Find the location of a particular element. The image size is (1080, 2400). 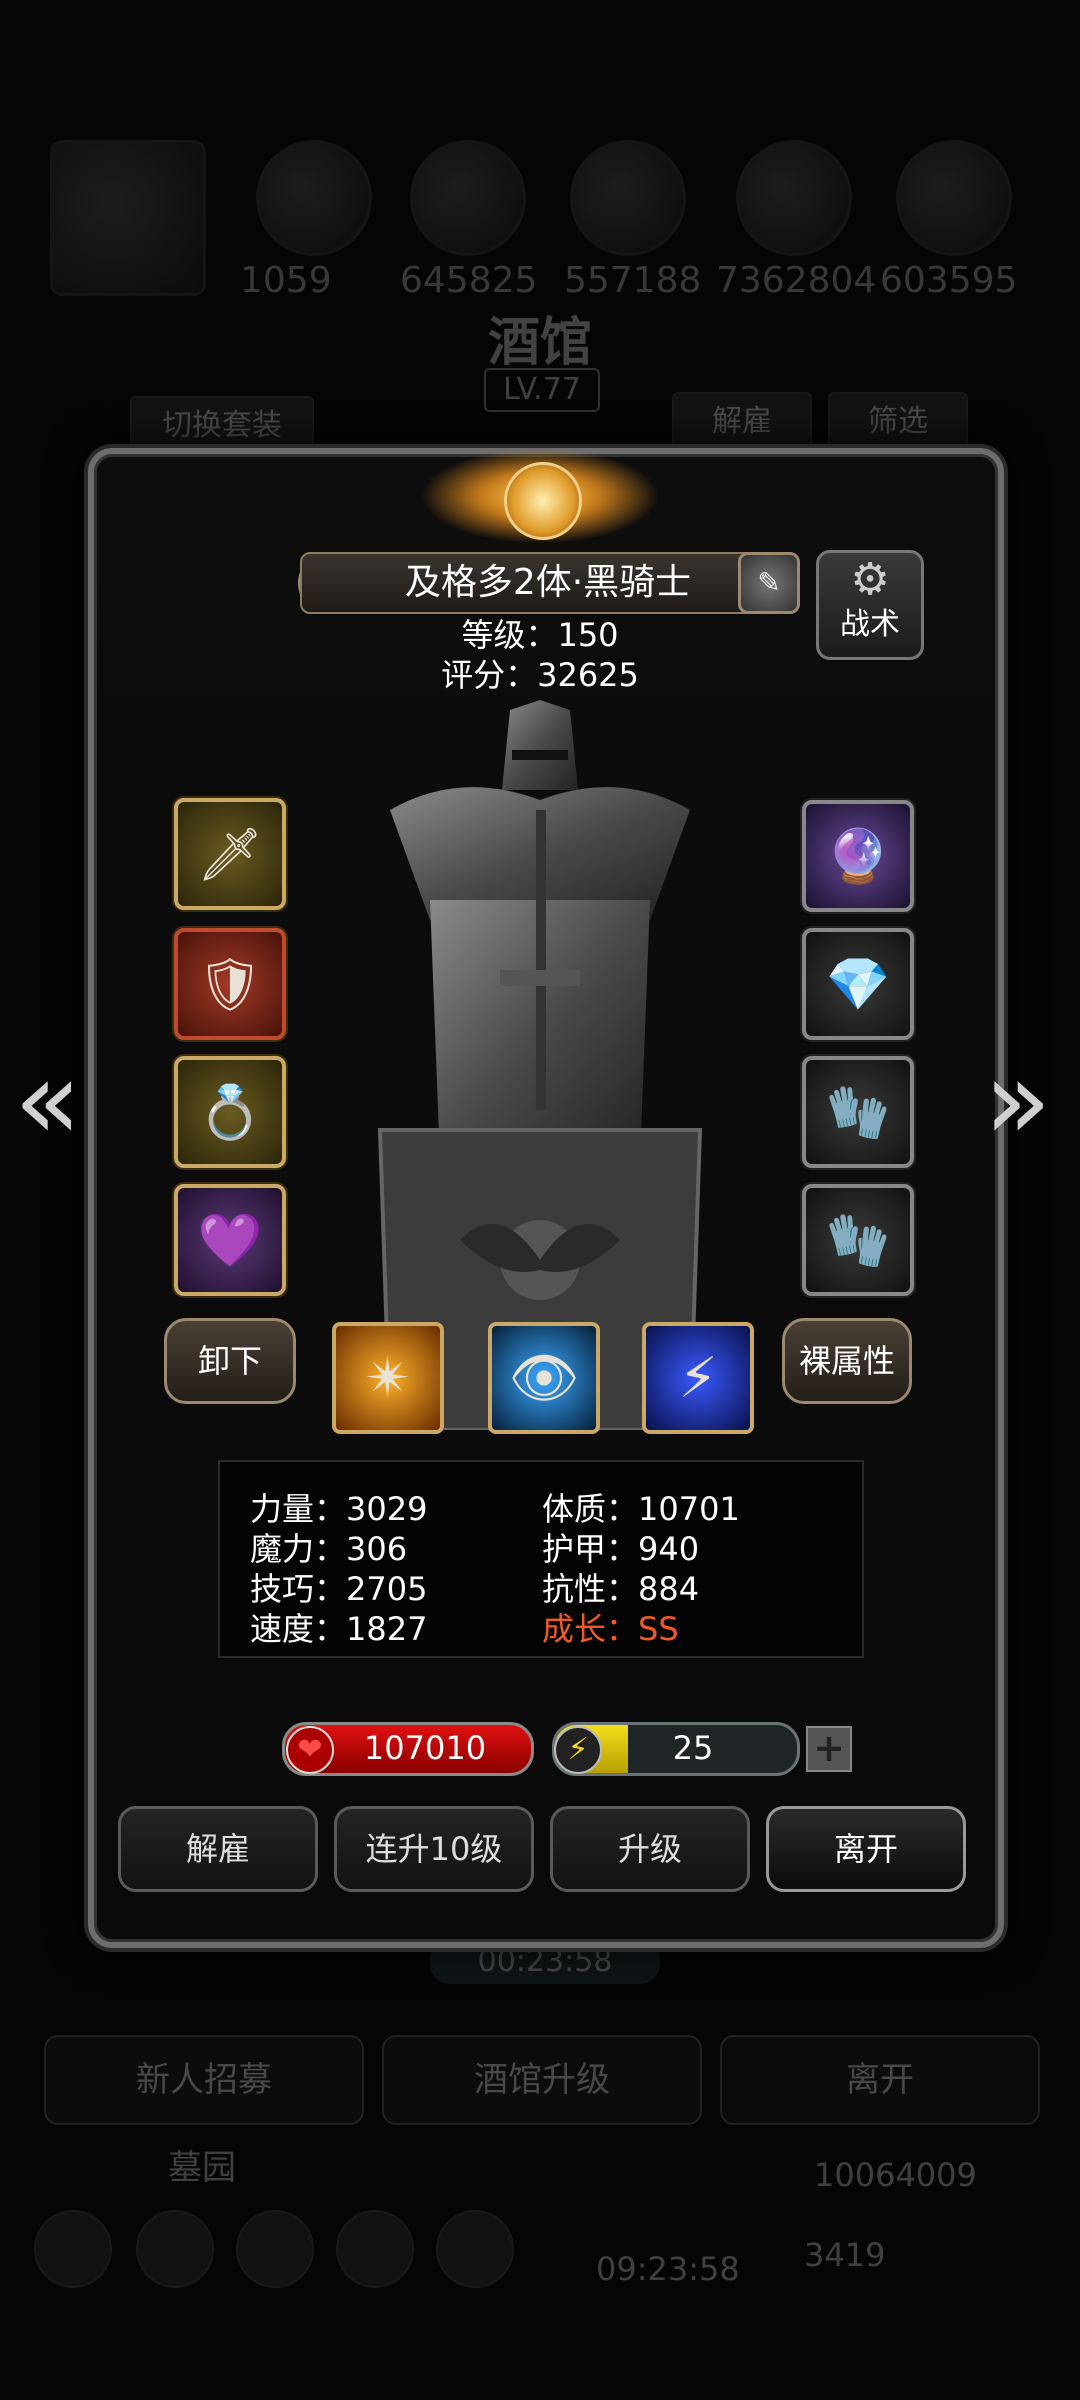

golden-shield-skill-icon: ✴ is located at coordinates (388, 1378).